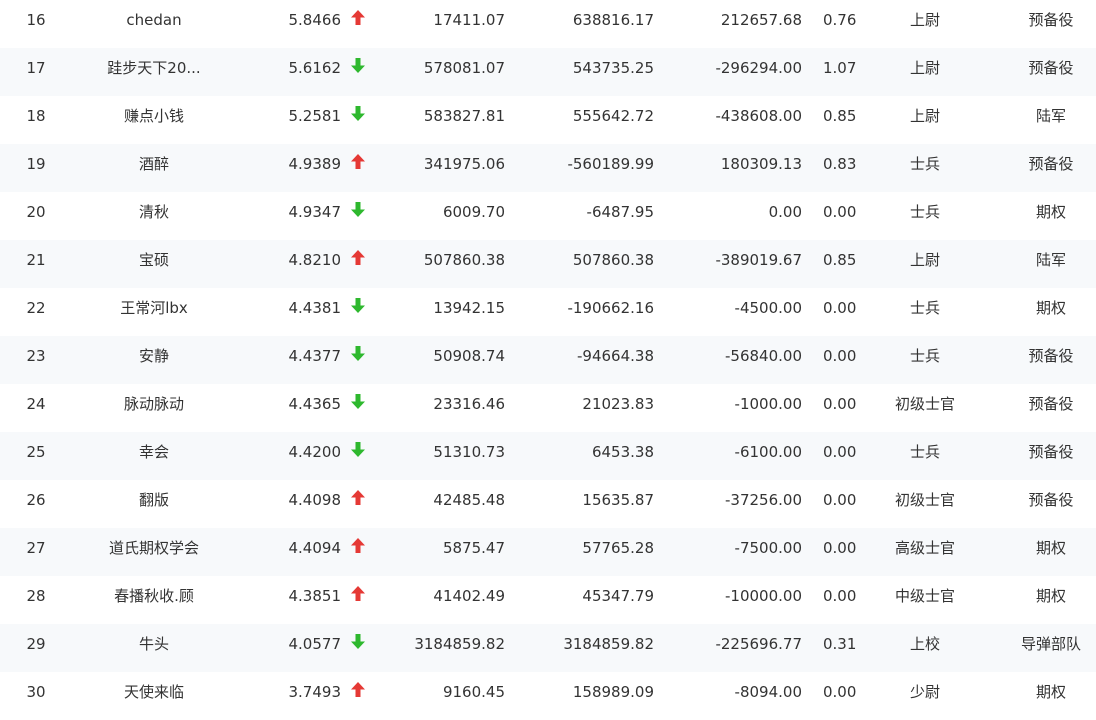 Image resolution: width=1096 pixels, height=720 pixels. Describe the element at coordinates (469, 20) in the screenshot. I see `value1-cell: 17411.07` at that location.